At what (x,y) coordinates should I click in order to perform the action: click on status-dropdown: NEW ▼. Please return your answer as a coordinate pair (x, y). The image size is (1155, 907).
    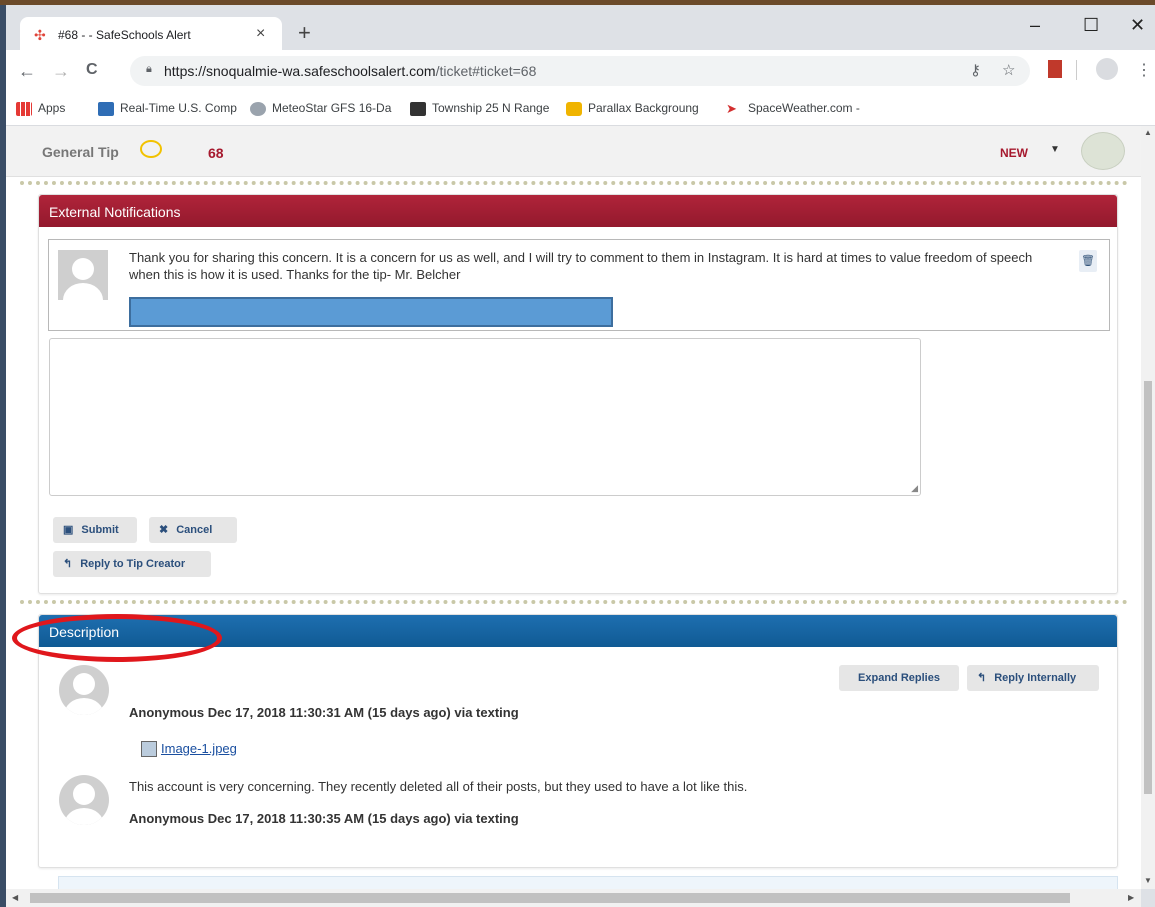
    Looking at the image, I should click on (1024, 153).